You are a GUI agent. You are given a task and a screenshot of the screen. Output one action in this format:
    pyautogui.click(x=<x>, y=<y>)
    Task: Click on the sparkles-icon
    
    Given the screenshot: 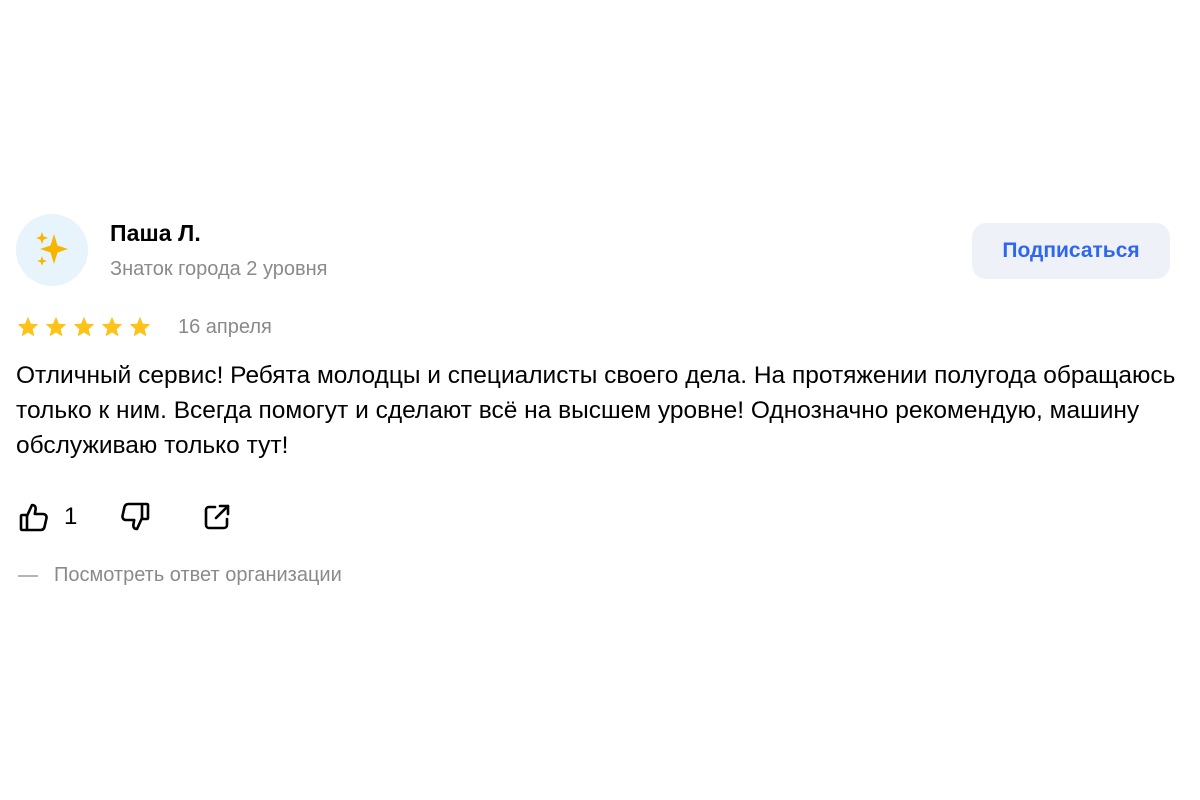 What is the action you would take?
    pyautogui.click(x=52, y=249)
    